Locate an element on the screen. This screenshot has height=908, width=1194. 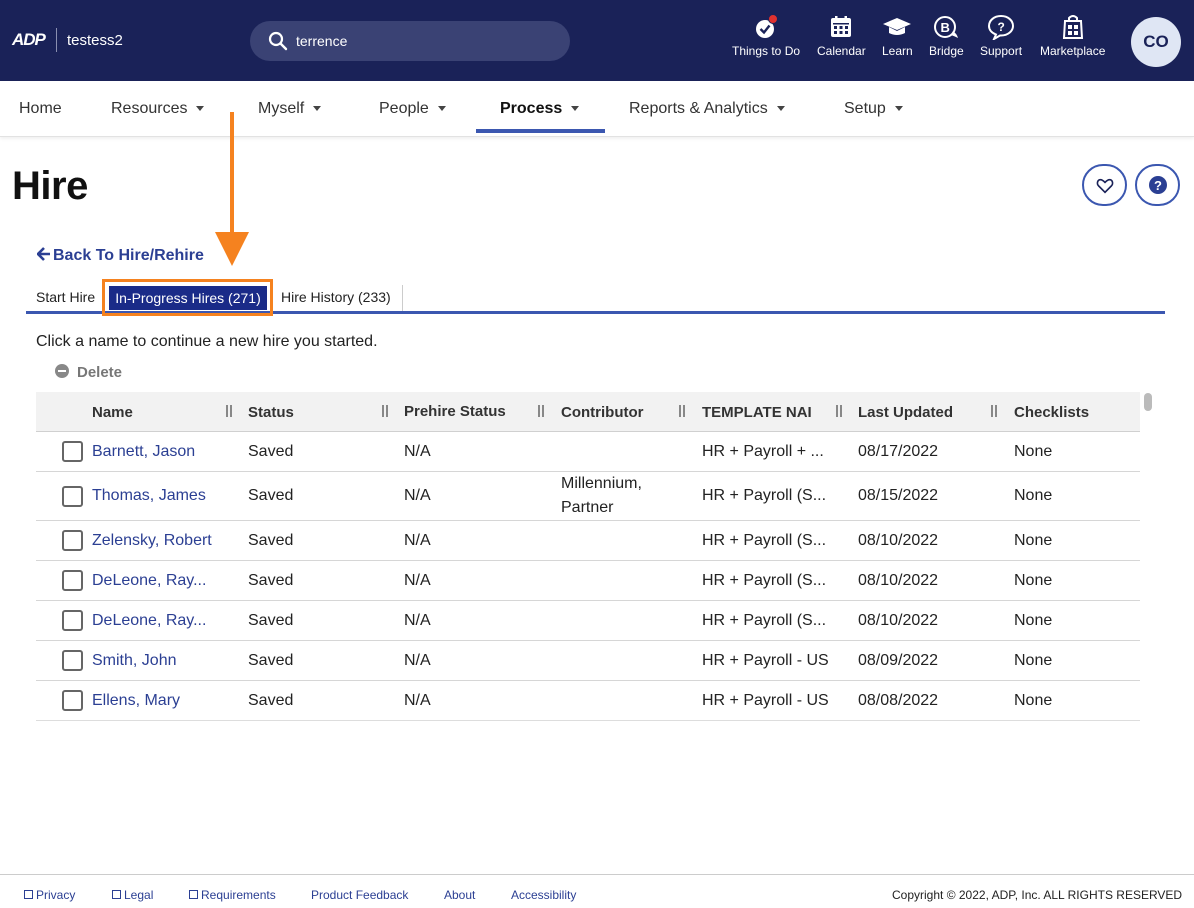
nav-myself: Myself is located at coordinates (290, 109).